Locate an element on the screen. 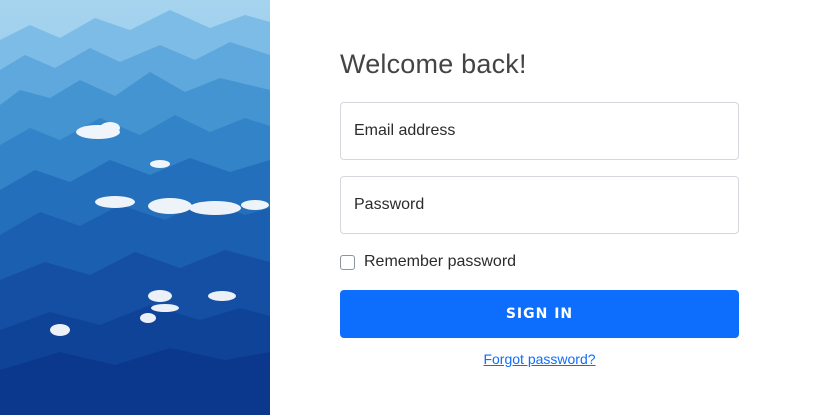 Image resolution: width=818 pixels, height=415 pixels. page-title: Welcome back! is located at coordinates (433, 64).